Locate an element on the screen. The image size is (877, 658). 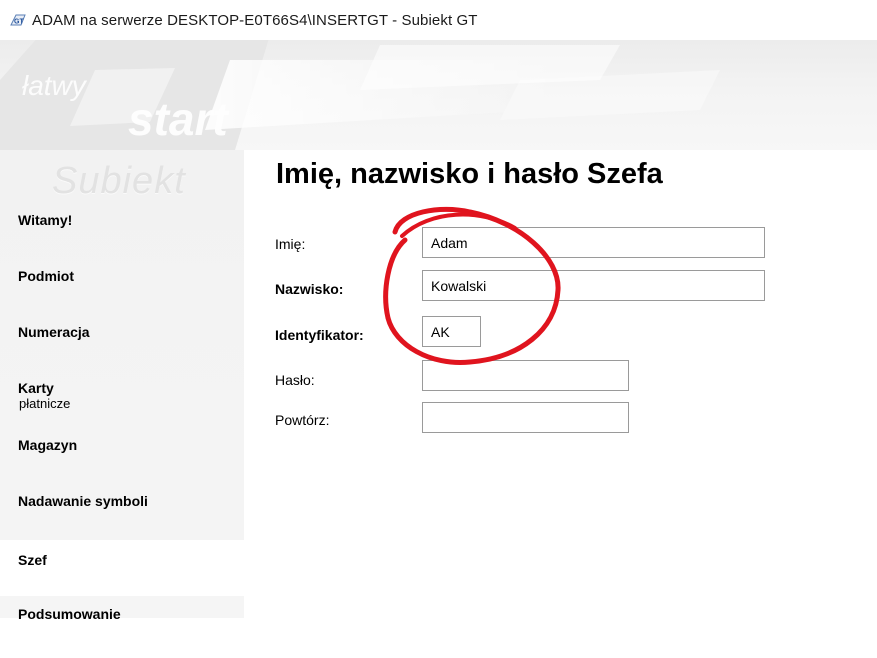
banner-tagline: łatwy is located at coordinates (54, 86).